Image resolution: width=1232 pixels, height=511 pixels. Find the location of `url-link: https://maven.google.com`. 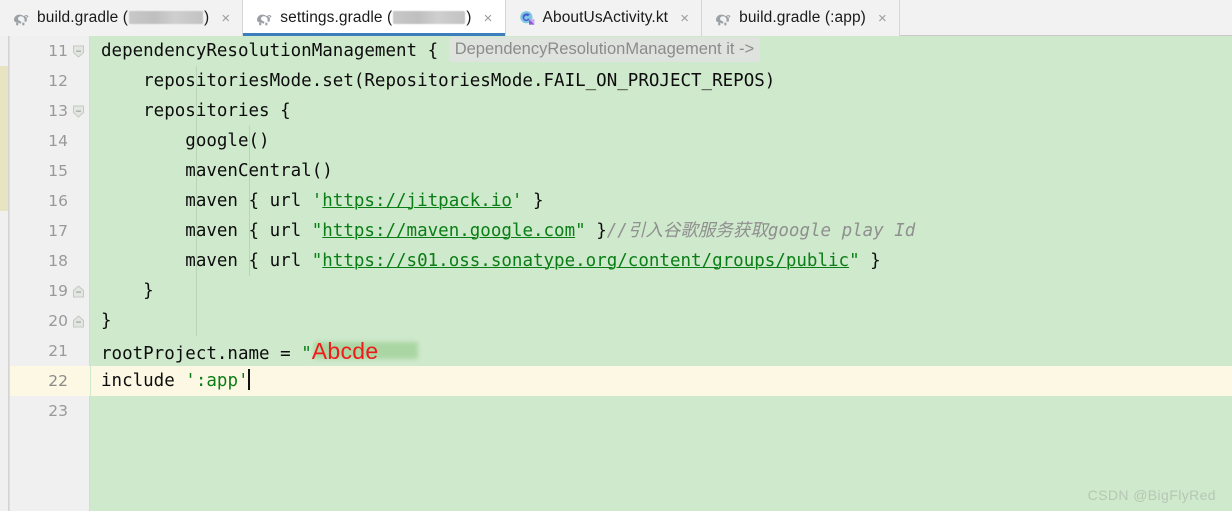

url-link: https://maven.google.com is located at coordinates (448, 231).